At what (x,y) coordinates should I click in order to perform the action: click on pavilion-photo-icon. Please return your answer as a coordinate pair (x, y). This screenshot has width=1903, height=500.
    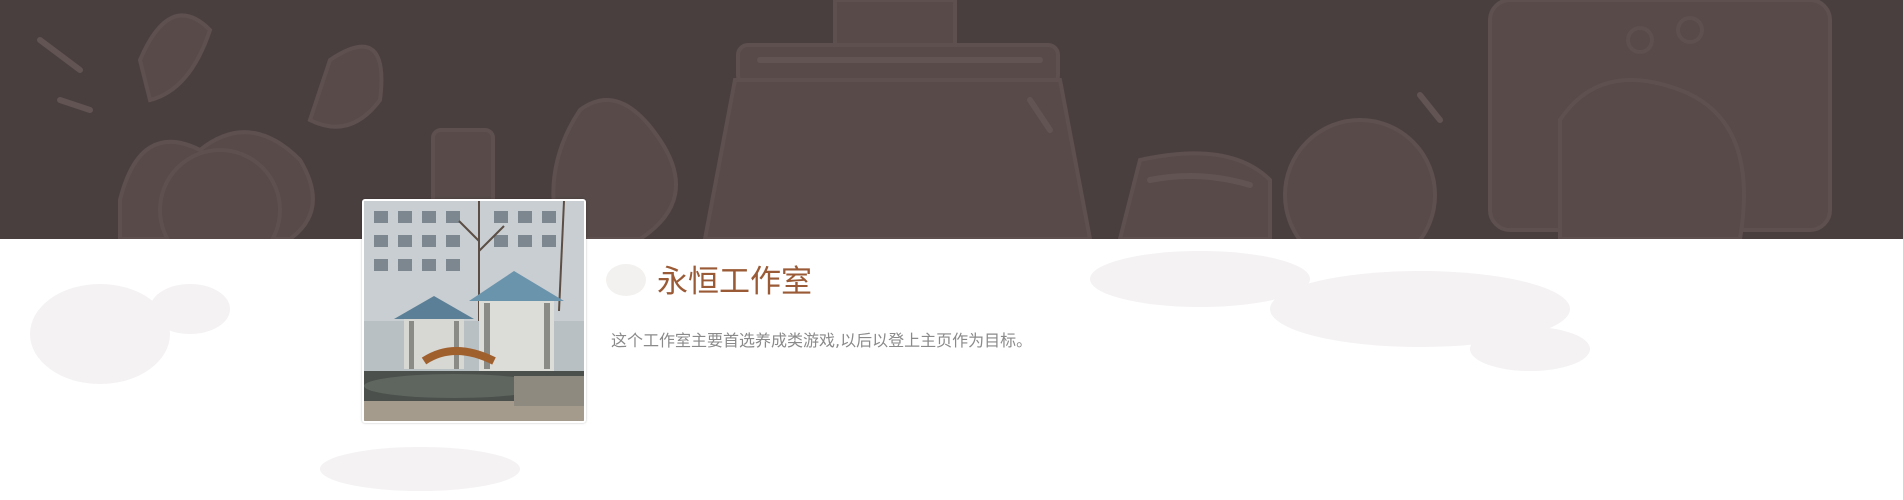
    Looking at the image, I should click on (474, 311).